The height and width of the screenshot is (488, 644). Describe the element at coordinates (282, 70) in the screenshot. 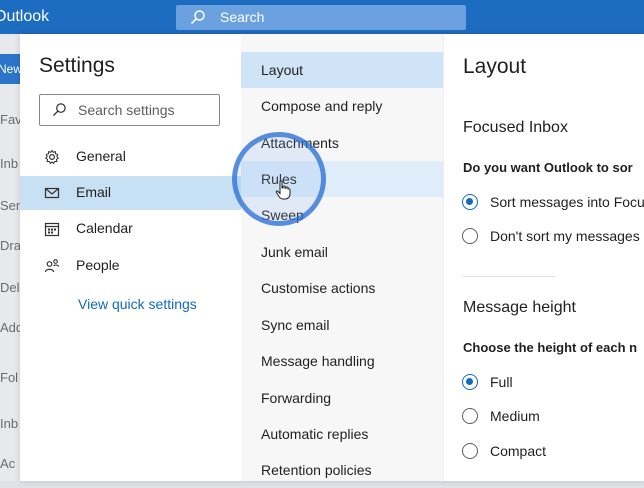

I see `email-menu-item-label: Layout` at that location.